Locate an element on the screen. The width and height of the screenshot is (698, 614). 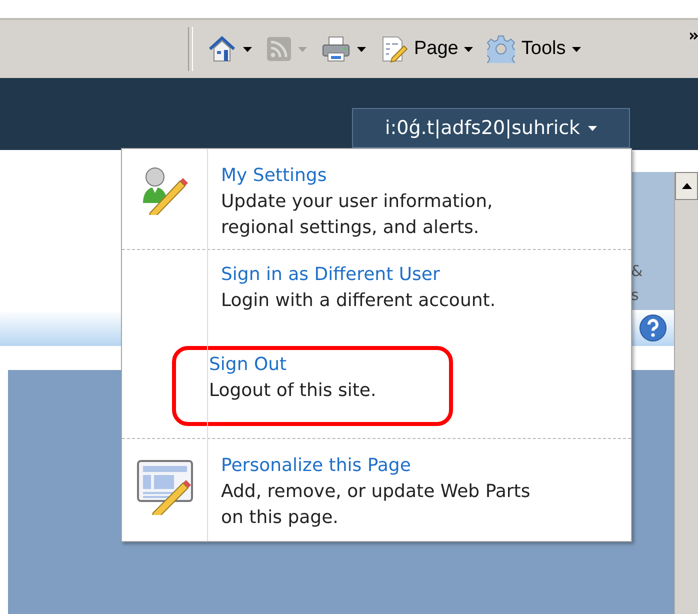
menu-item-link: Personalize this Page is located at coordinates (383, 466).